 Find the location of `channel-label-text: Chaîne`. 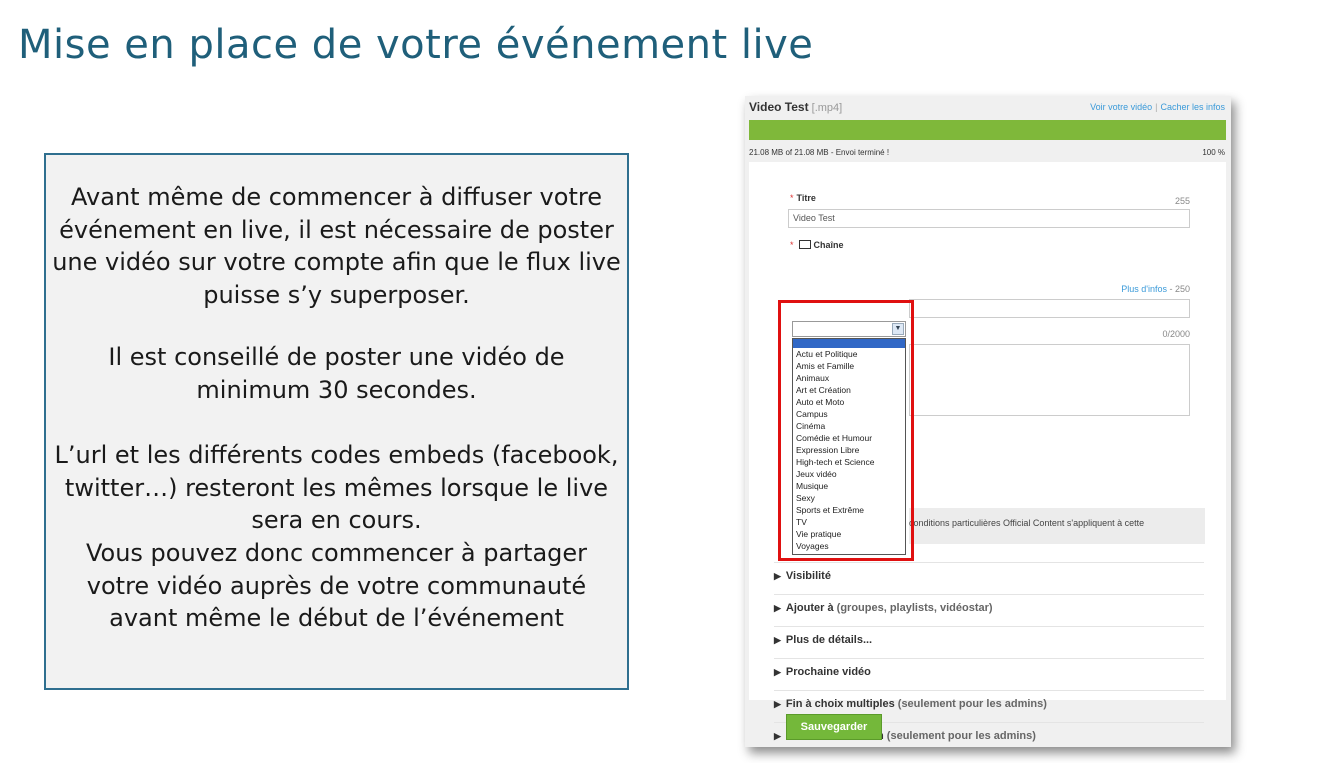

channel-label-text: Chaîne is located at coordinates (828, 245).